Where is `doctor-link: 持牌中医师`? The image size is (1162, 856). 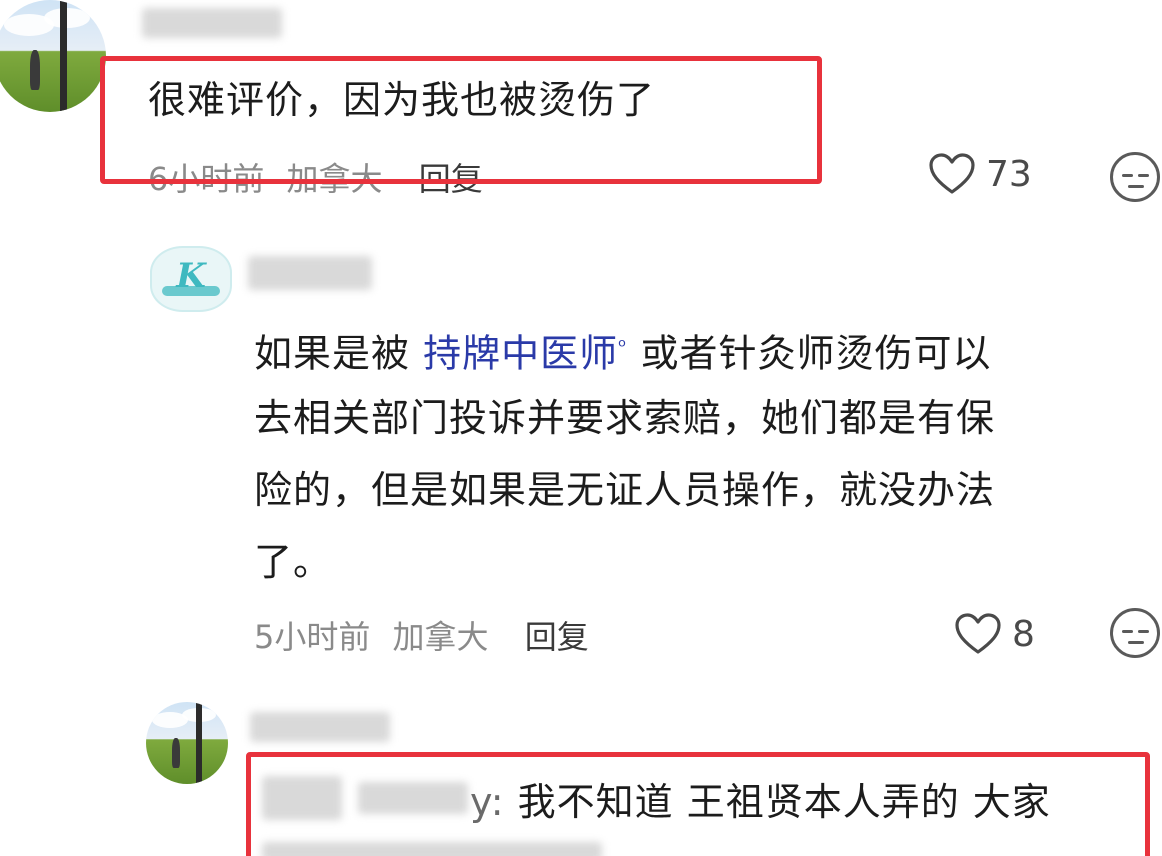 doctor-link: 持牌中医师 is located at coordinates (520, 354).